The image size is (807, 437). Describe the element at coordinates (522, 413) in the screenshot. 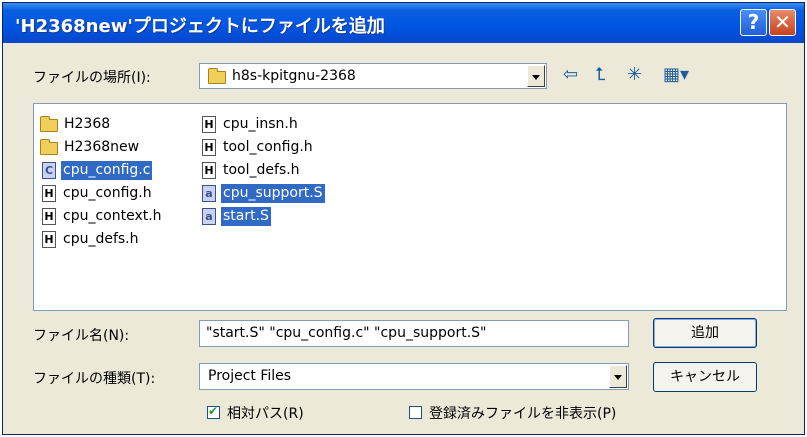

I see `hide-registered-label: 登録済みファイルを非表示(P)` at that location.